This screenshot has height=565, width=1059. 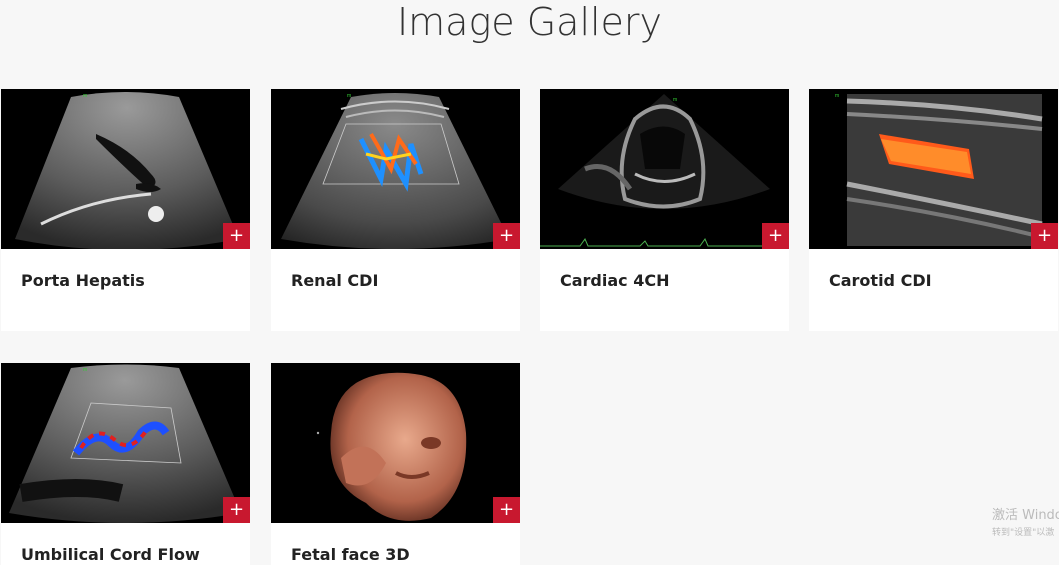 I want to click on gallery-card-cardiac-4ch: m + Cardiac 4CH, so click(x=664, y=210).